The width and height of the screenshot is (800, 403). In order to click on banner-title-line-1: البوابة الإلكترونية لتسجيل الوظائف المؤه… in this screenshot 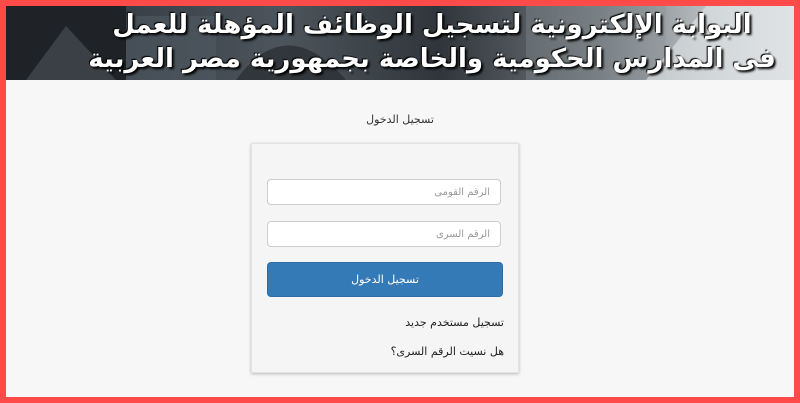, I will do `click(432, 25)`.